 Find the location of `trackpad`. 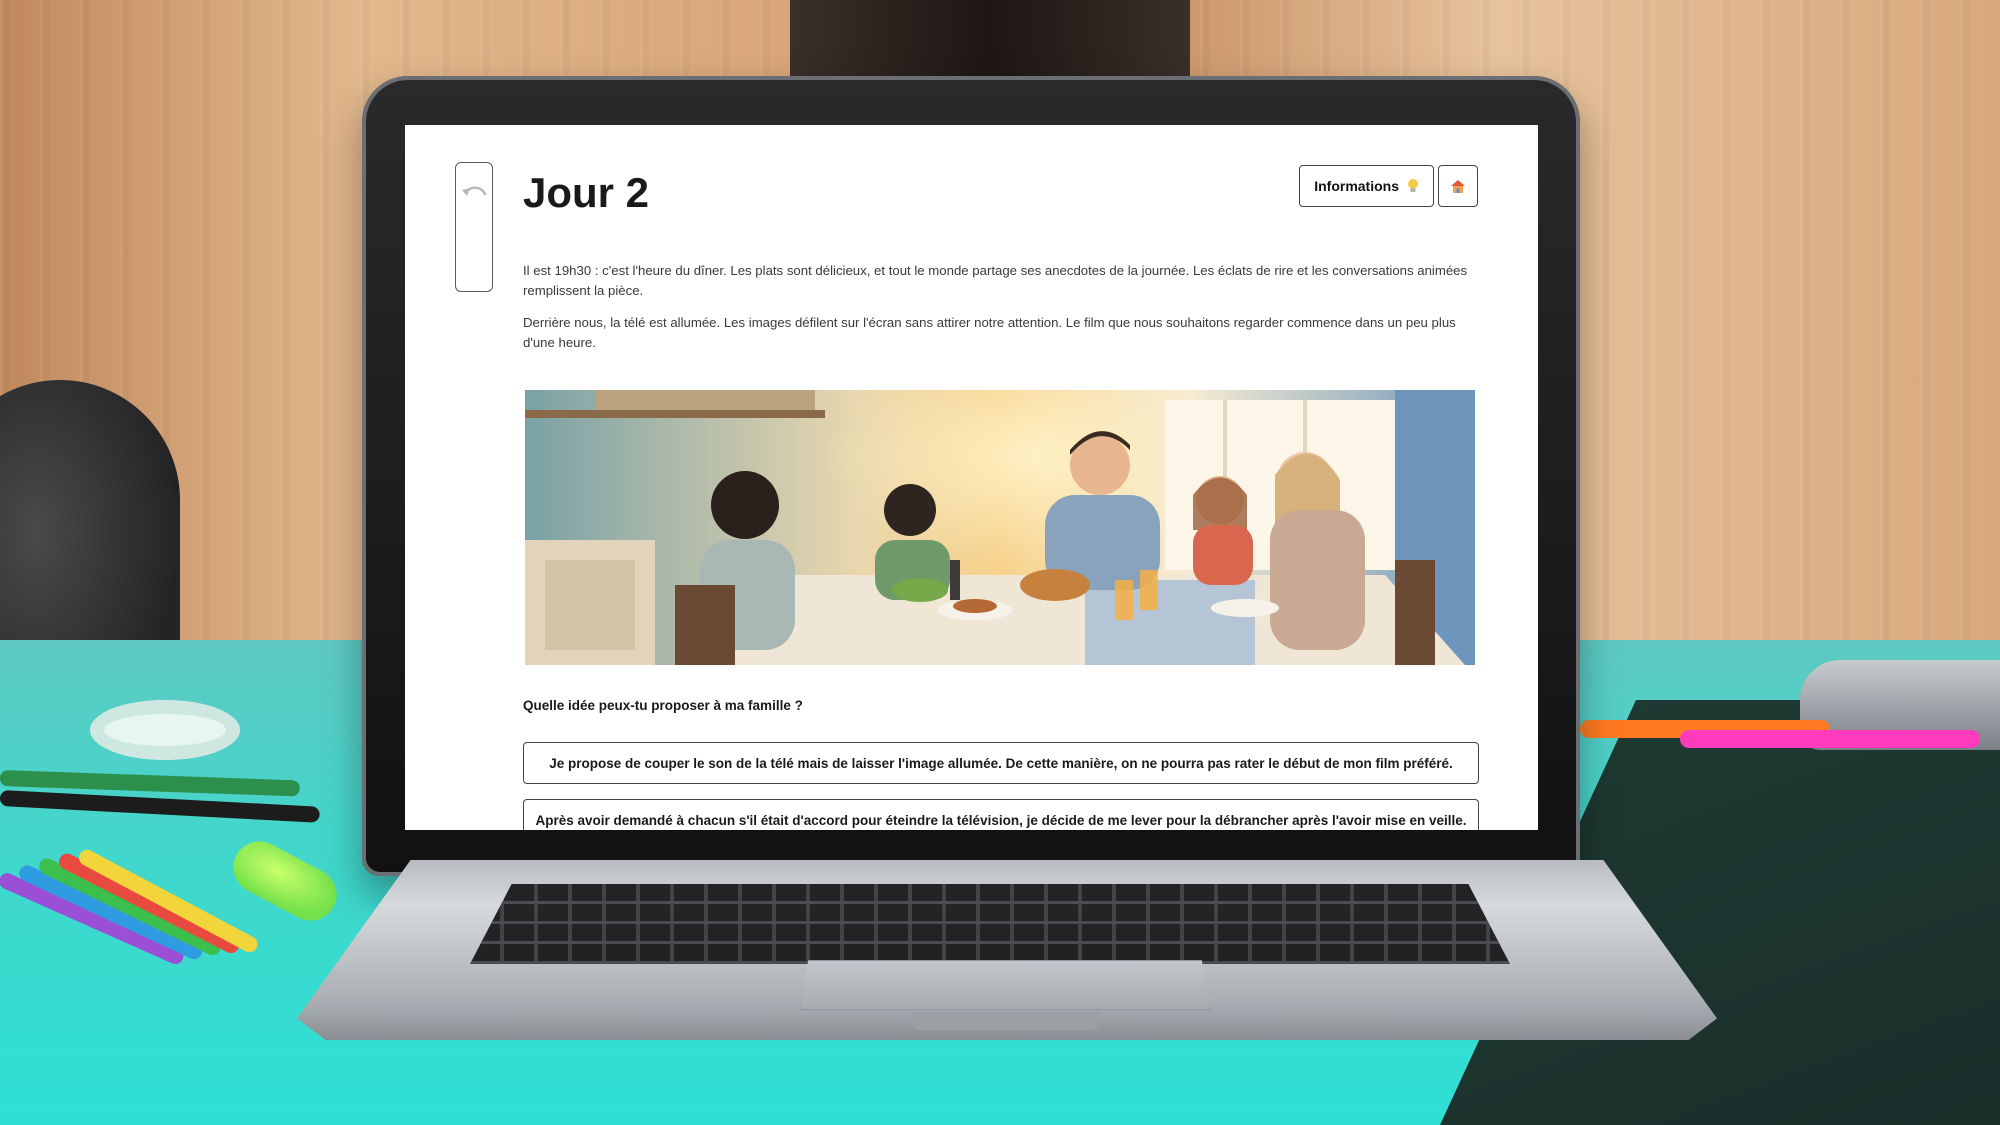

trackpad is located at coordinates (1005, 985).